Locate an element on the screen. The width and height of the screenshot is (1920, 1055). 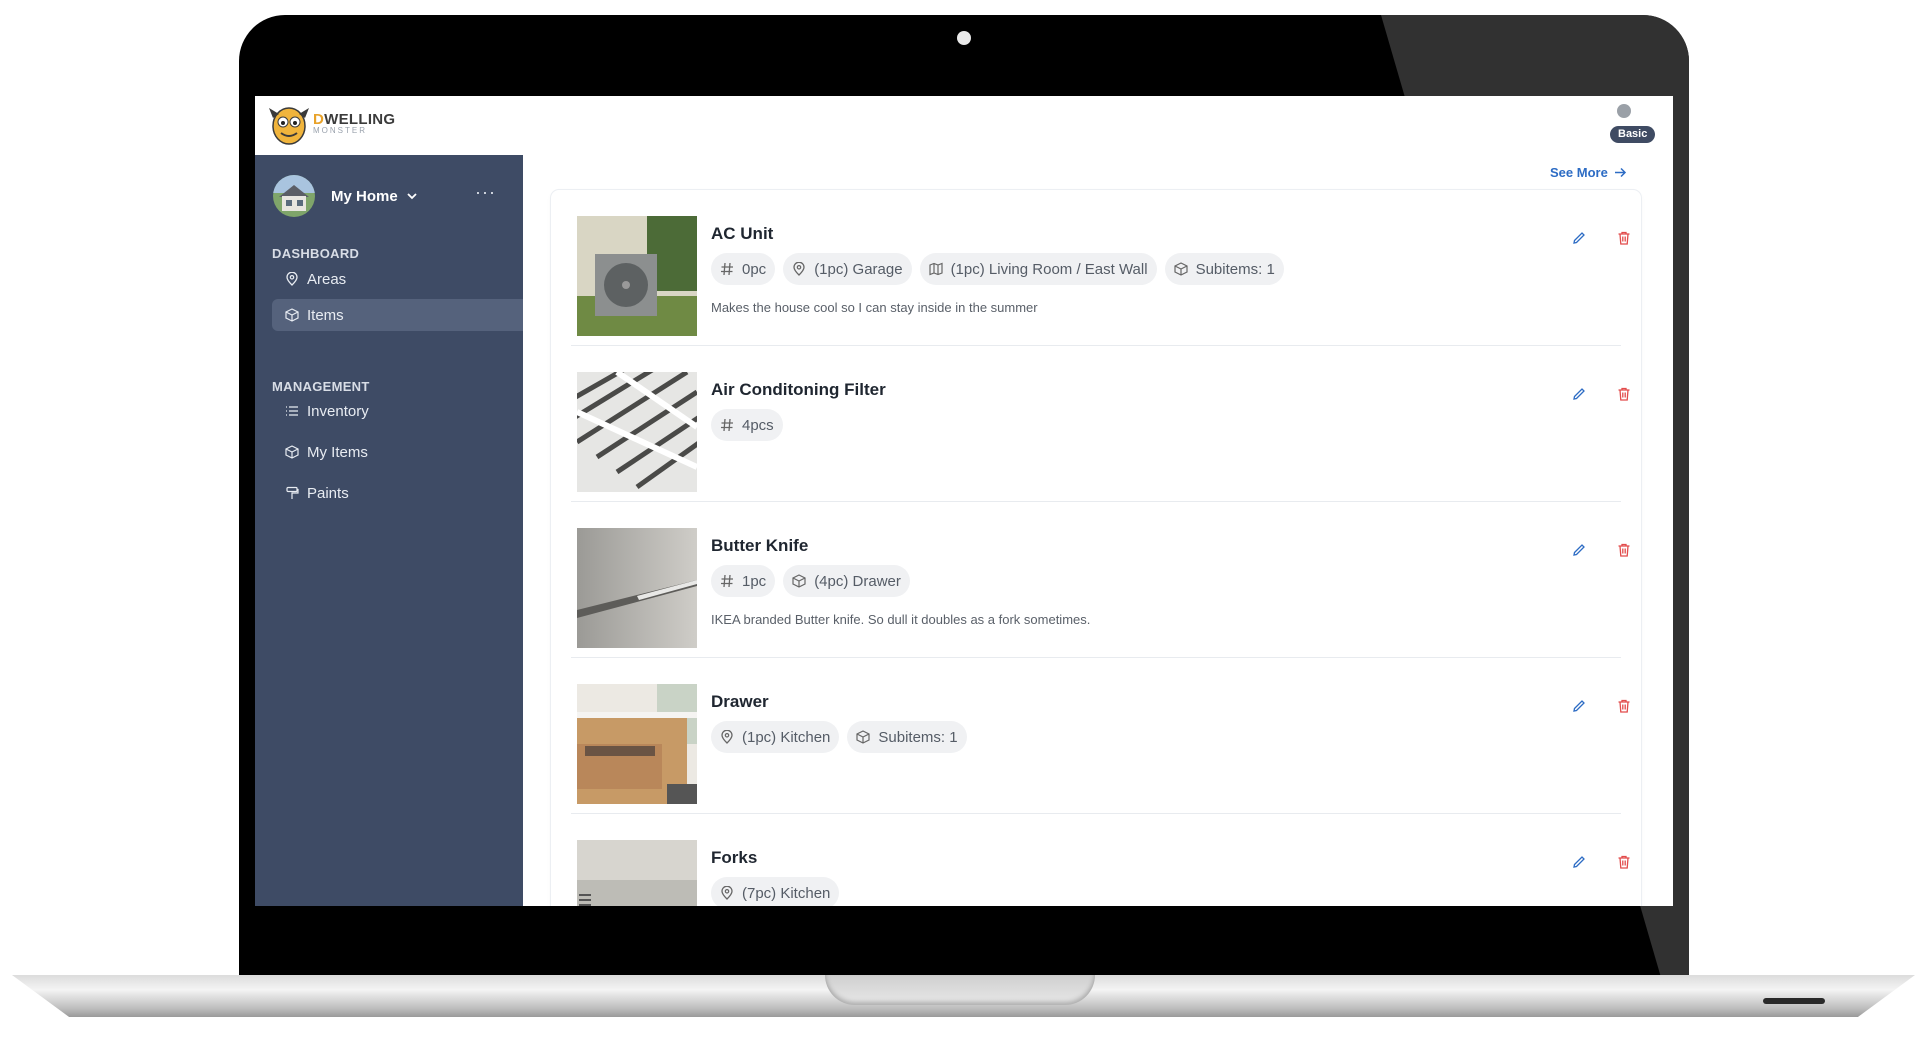
item-name: AC Unit is located at coordinates (742, 233).